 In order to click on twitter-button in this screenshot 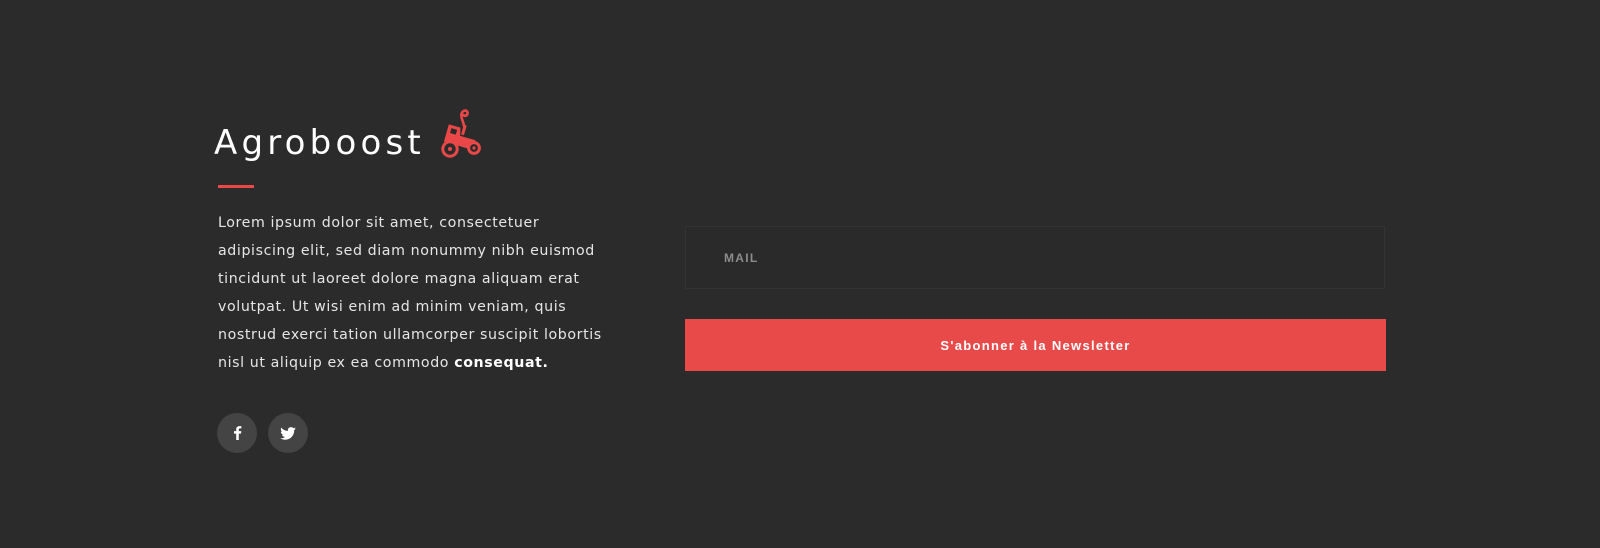, I will do `click(288, 433)`.